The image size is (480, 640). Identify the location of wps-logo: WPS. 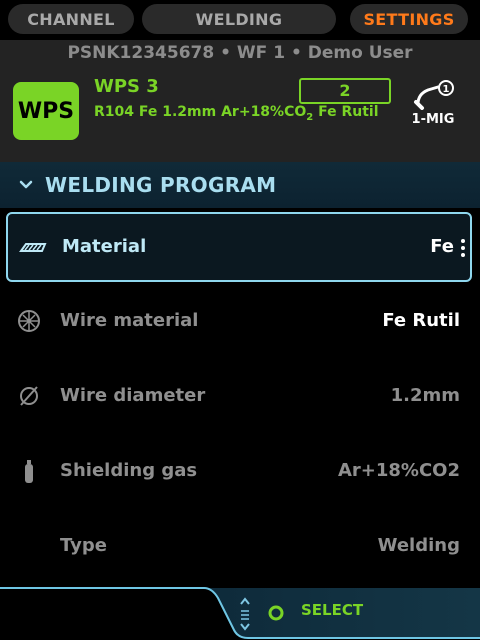
(46, 111).